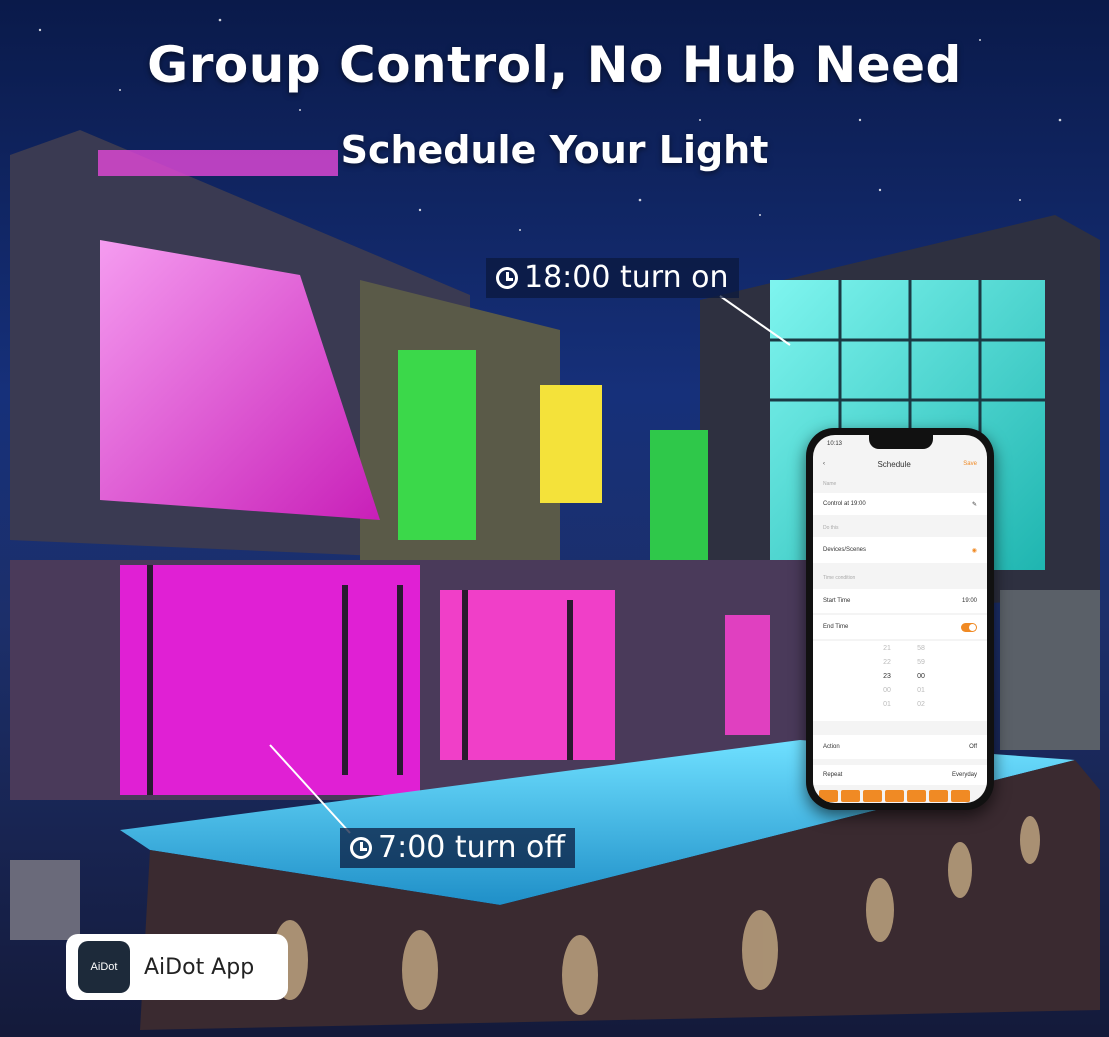  What do you see at coordinates (894, 464) in the screenshot?
I see `schedule-title: Schedule` at bounding box center [894, 464].